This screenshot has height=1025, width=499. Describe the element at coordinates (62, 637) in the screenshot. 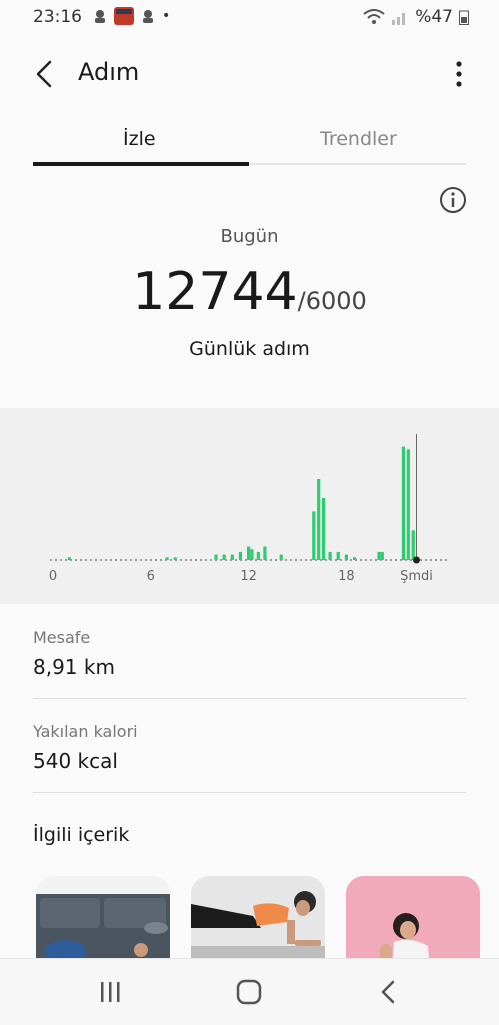

I see `distance-label: Mesafe` at that location.